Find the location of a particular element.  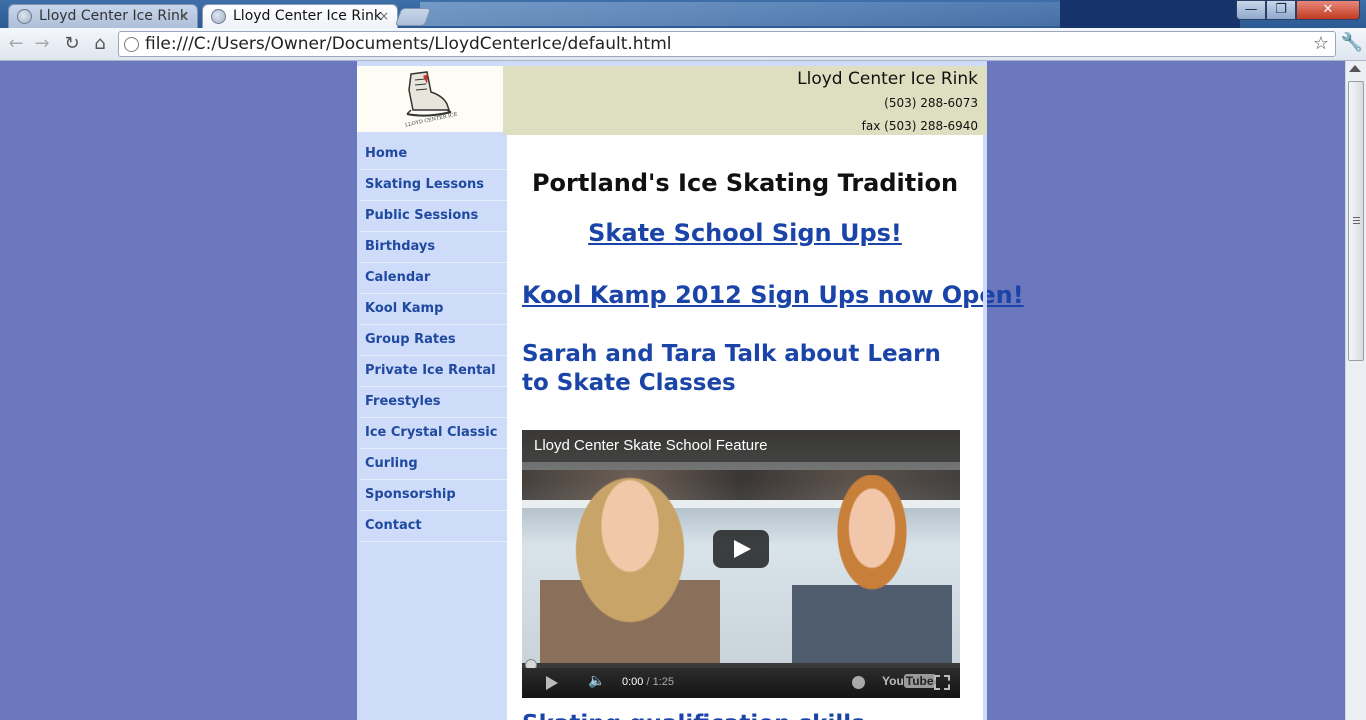

home-icon: ⌂ is located at coordinates (100, 44).